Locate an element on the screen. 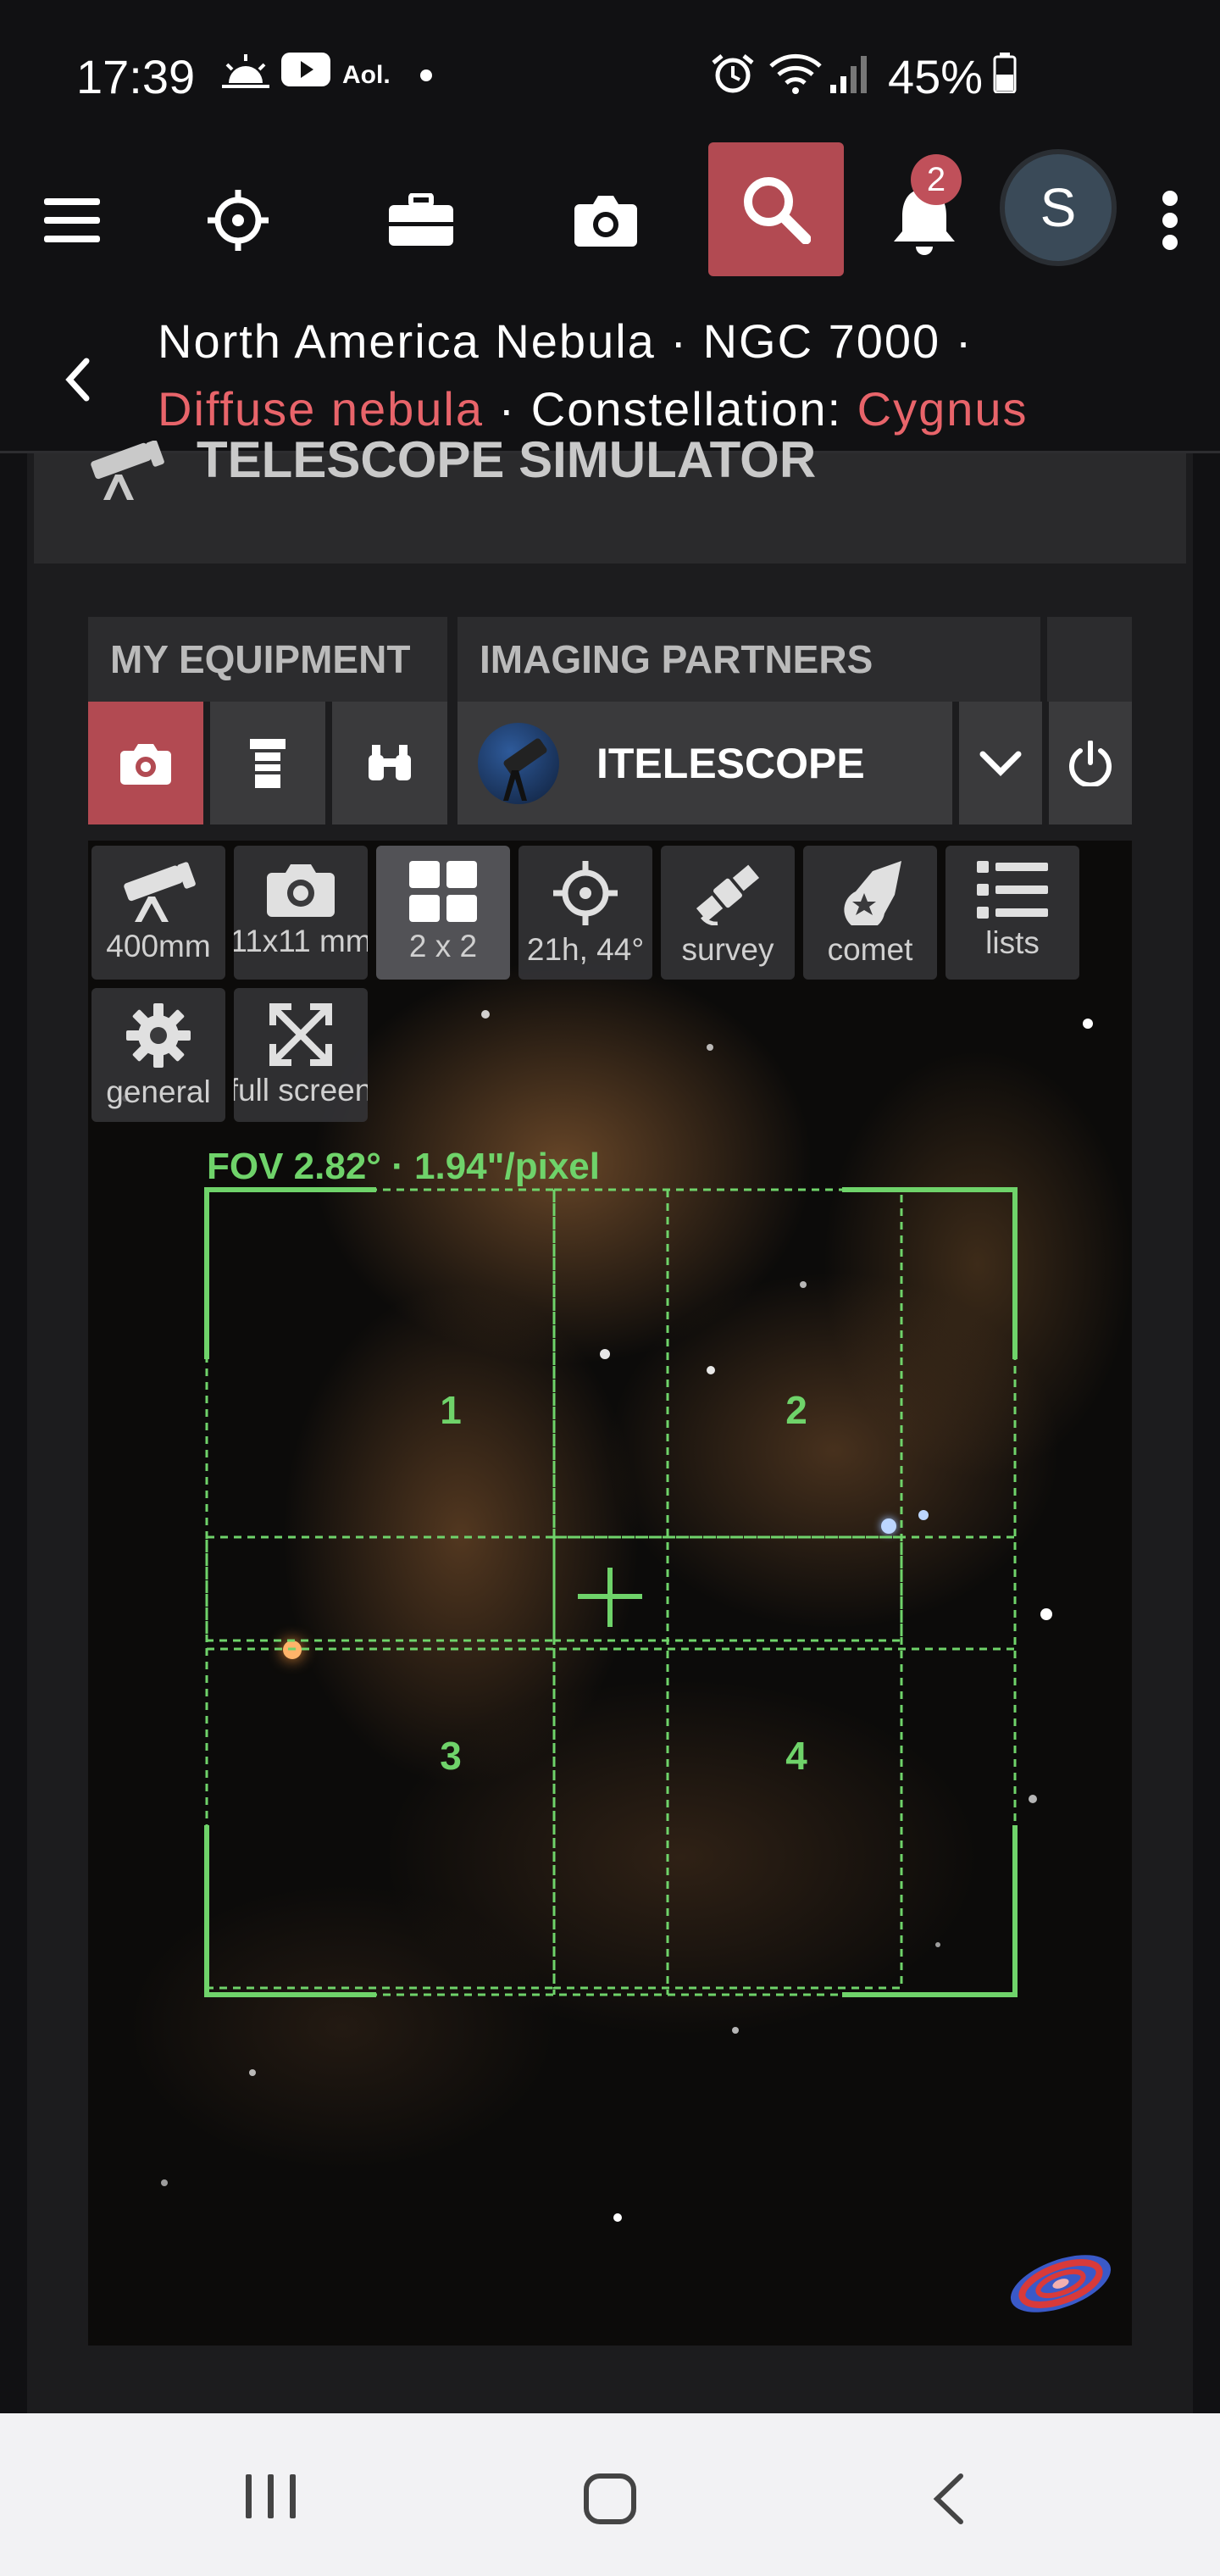 The image size is (1220, 2576). user-avatar: S is located at coordinates (1058, 207).